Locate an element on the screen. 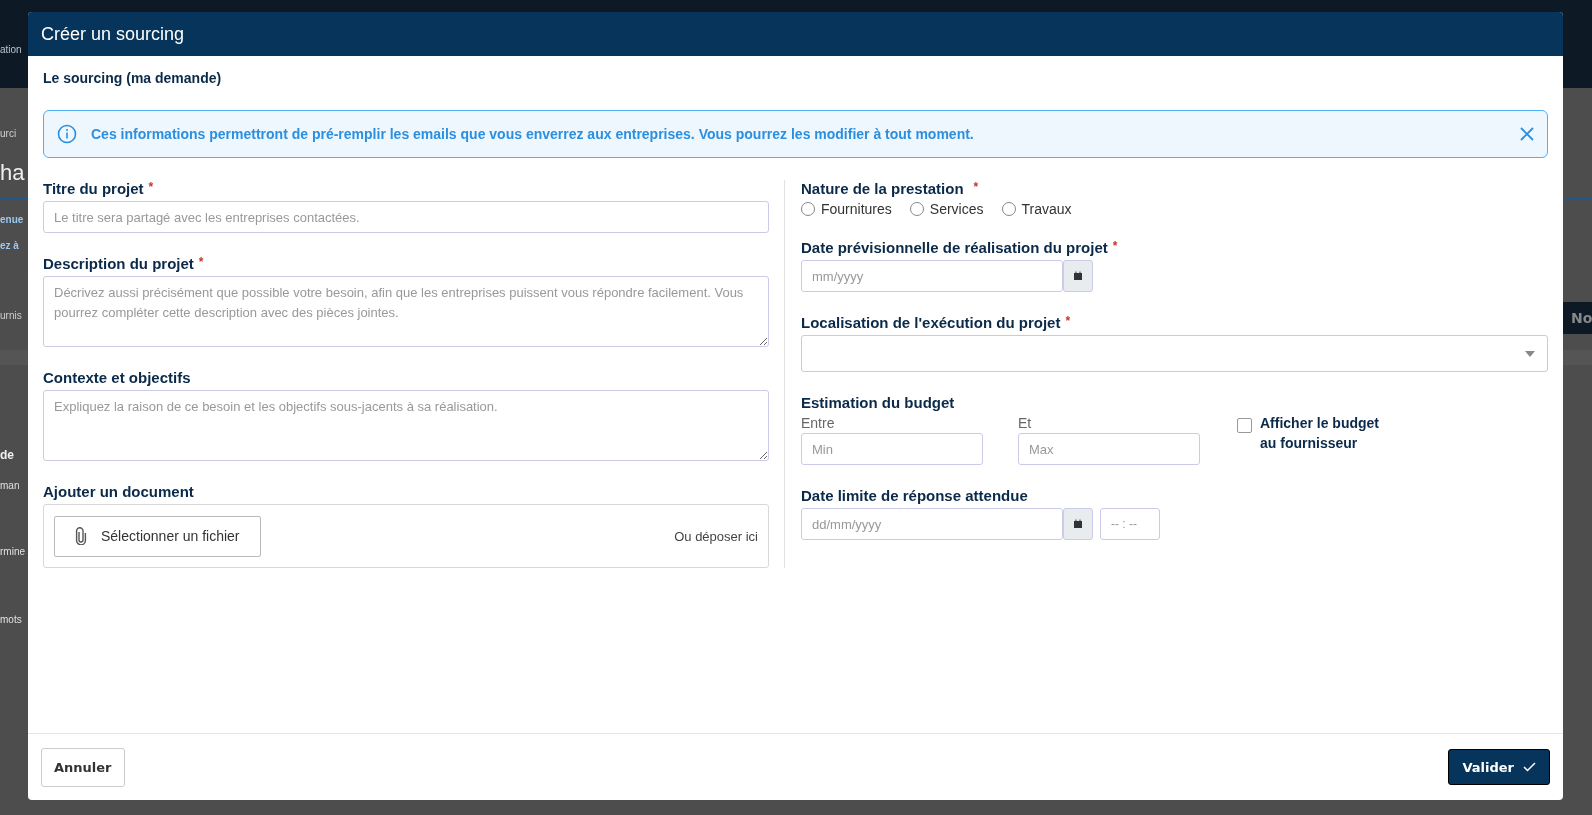 This screenshot has height=815, width=1592. paperclip-icon is located at coordinates (81, 536).